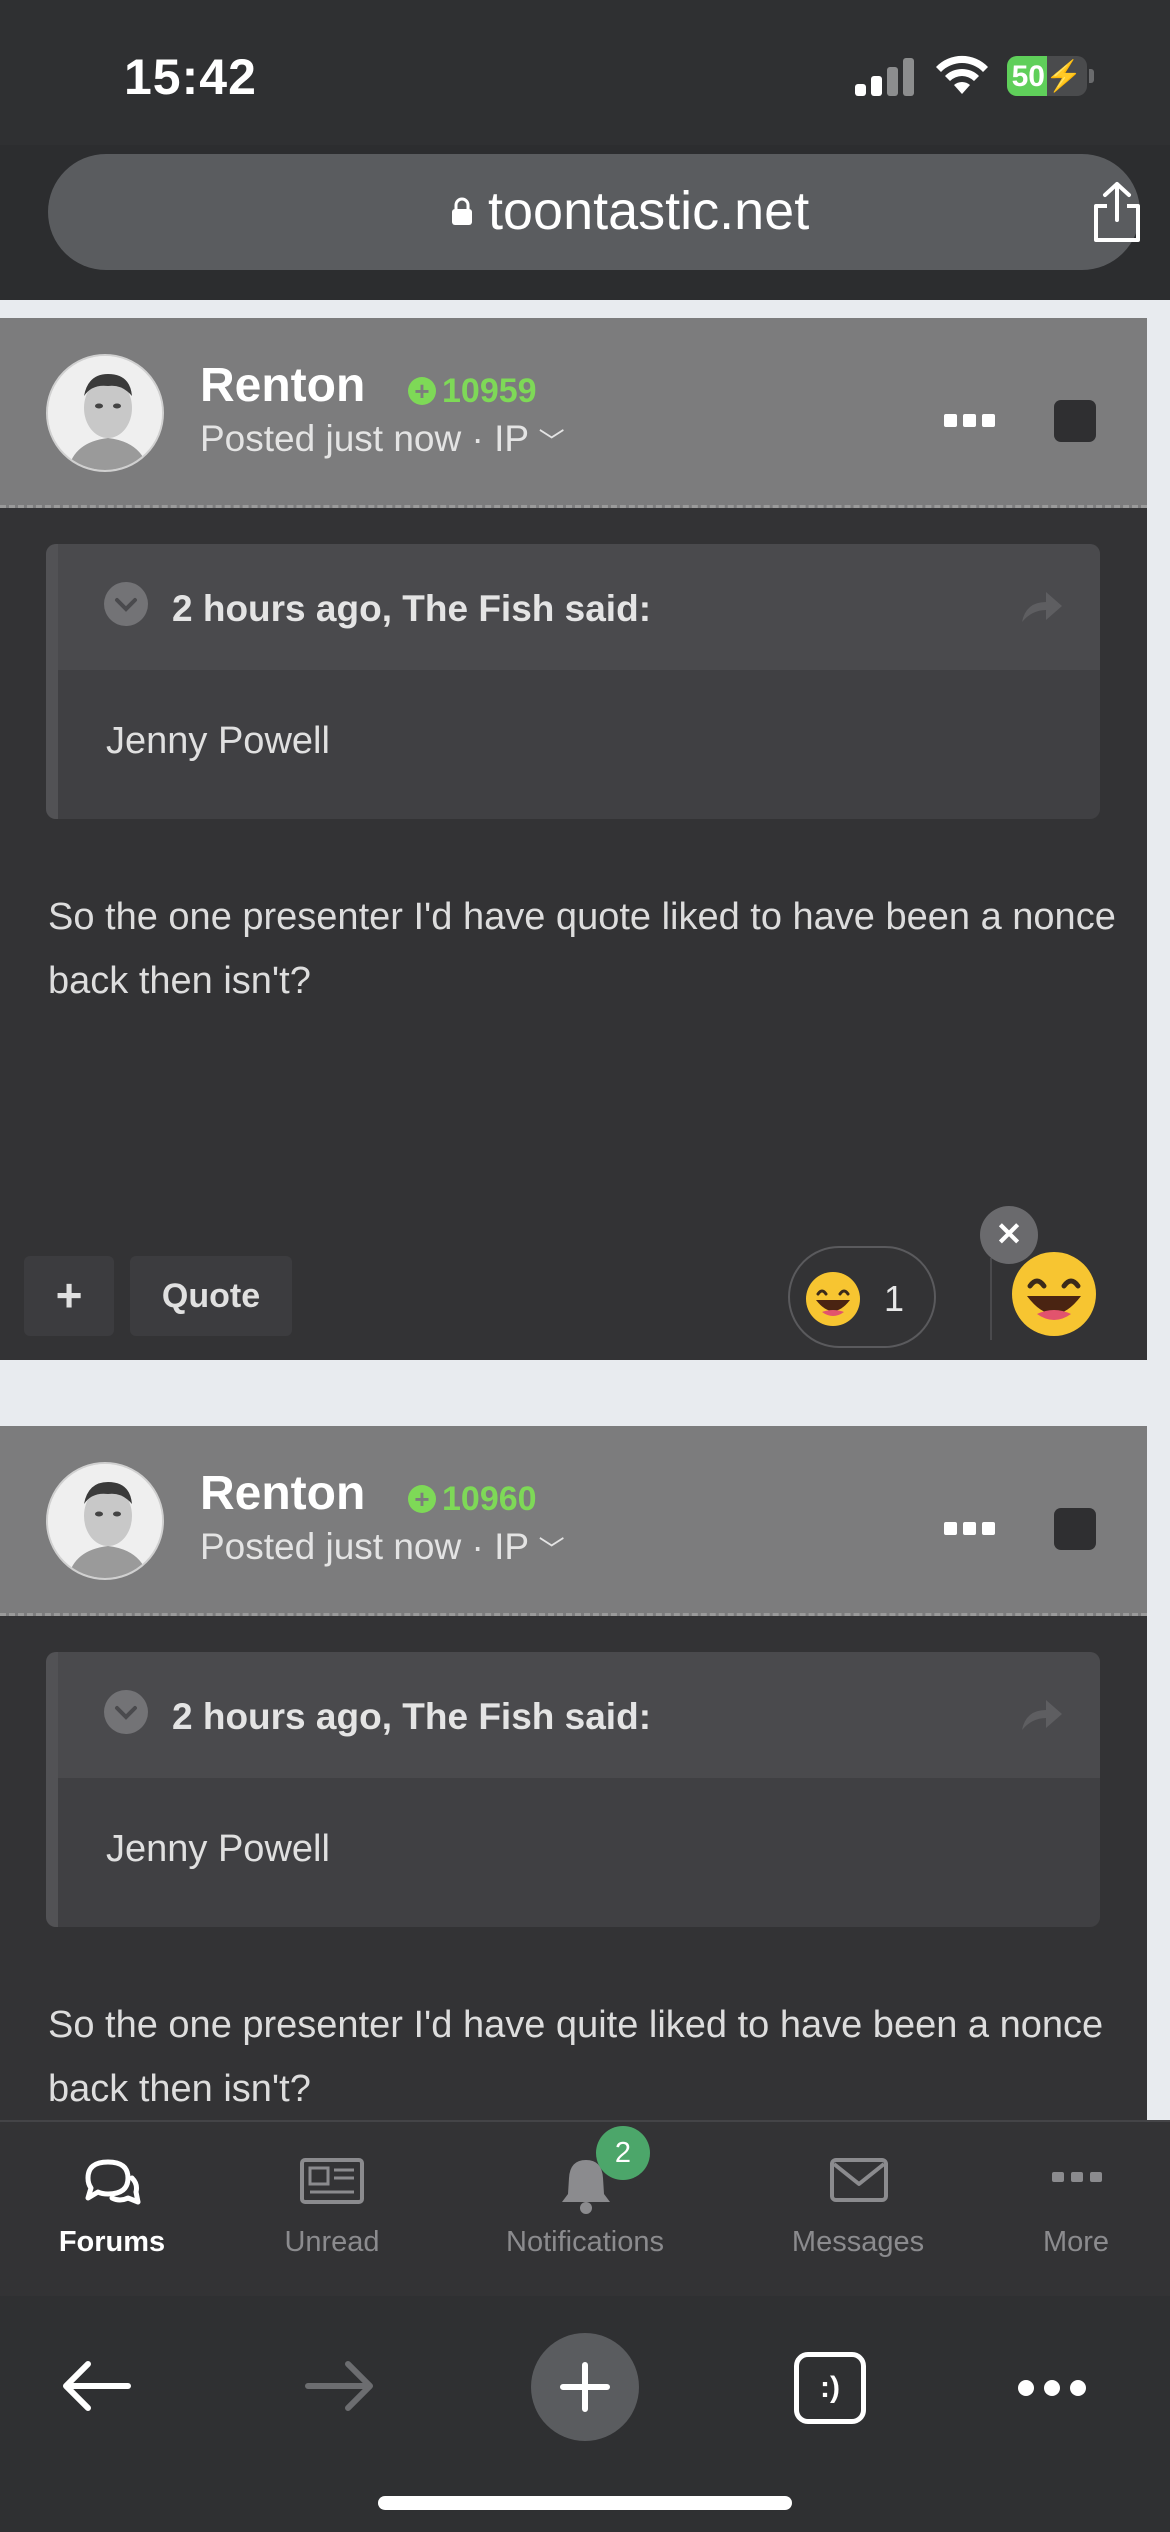 Image resolution: width=1170 pixels, height=2532 pixels. What do you see at coordinates (833, 1299) in the screenshot?
I see `grinning-face-icon` at bounding box center [833, 1299].